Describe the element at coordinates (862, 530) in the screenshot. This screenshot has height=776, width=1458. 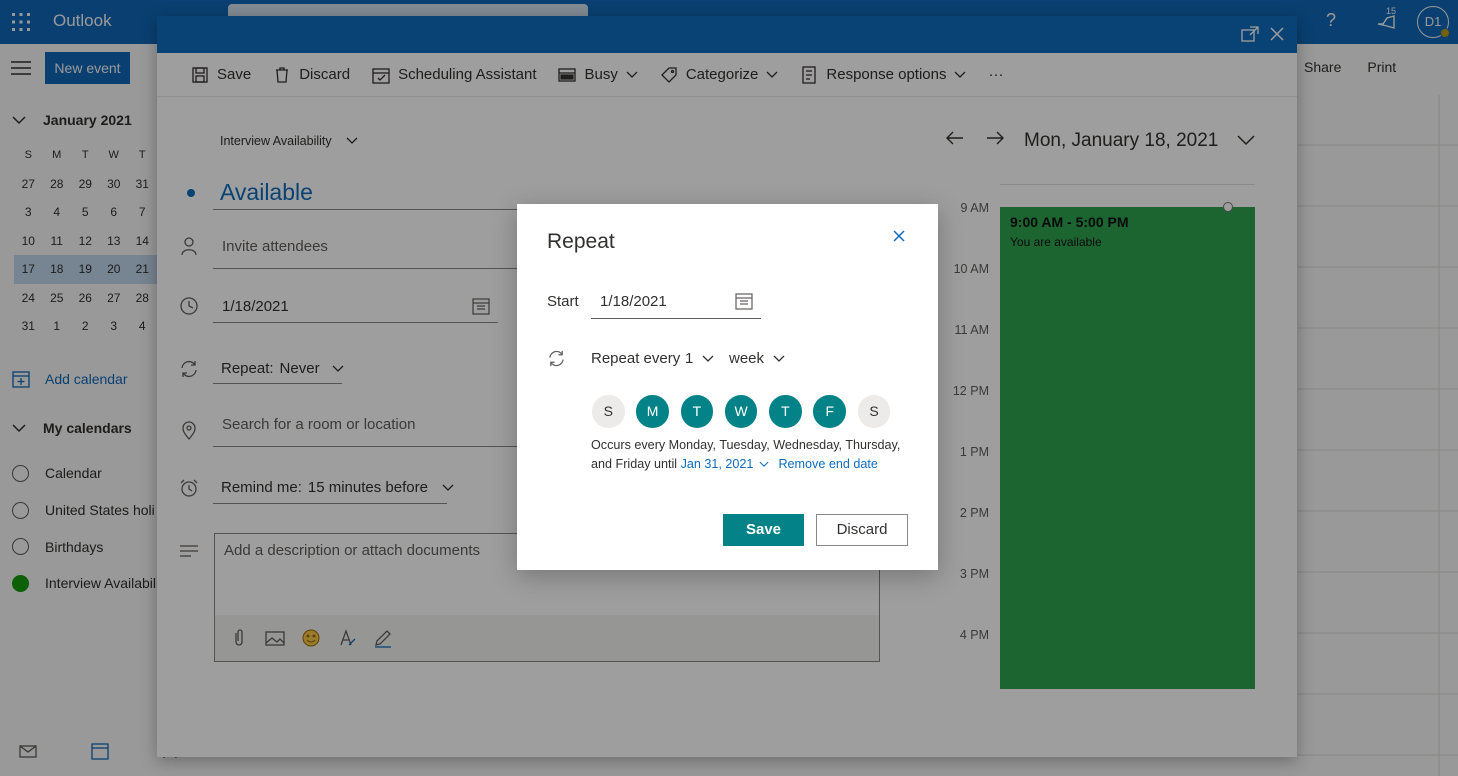
I see `discard-button: Discard` at that location.